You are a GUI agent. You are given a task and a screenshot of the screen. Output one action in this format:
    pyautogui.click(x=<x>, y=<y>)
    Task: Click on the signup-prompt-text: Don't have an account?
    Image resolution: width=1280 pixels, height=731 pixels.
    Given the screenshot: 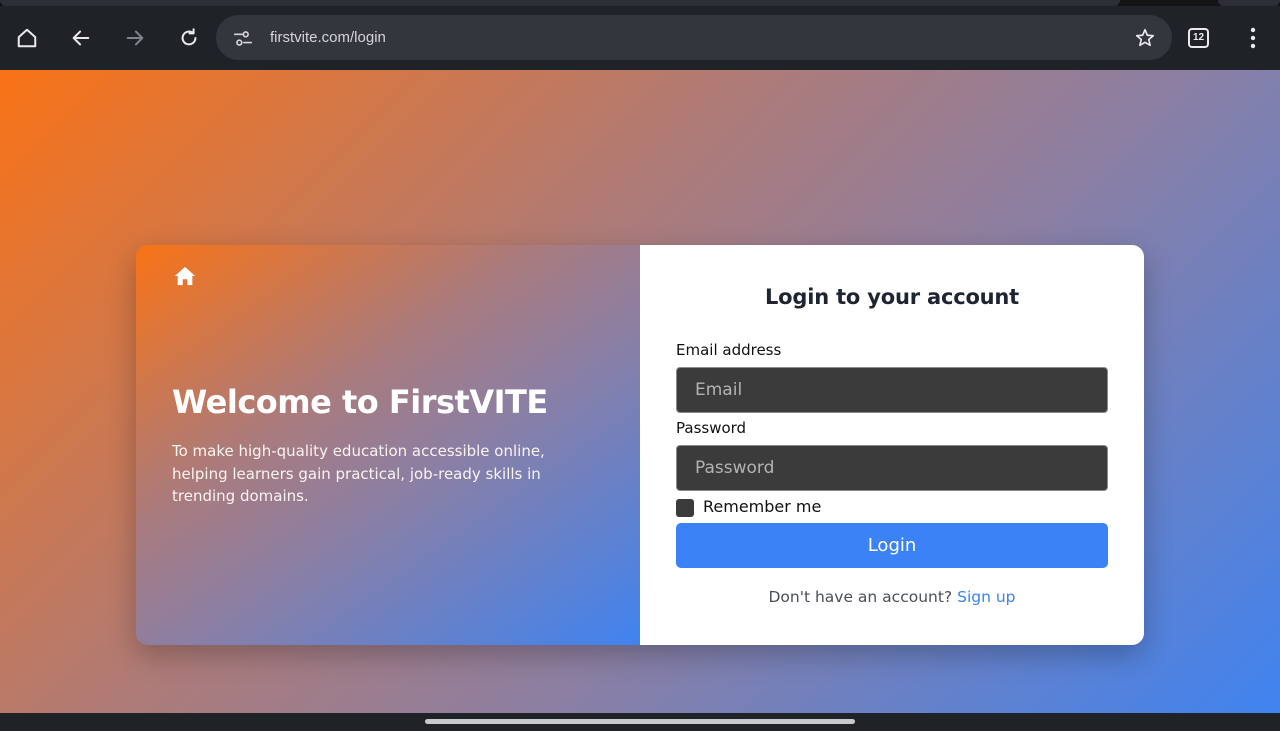 What is the action you would take?
    pyautogui.click(x=860, y=597)
    